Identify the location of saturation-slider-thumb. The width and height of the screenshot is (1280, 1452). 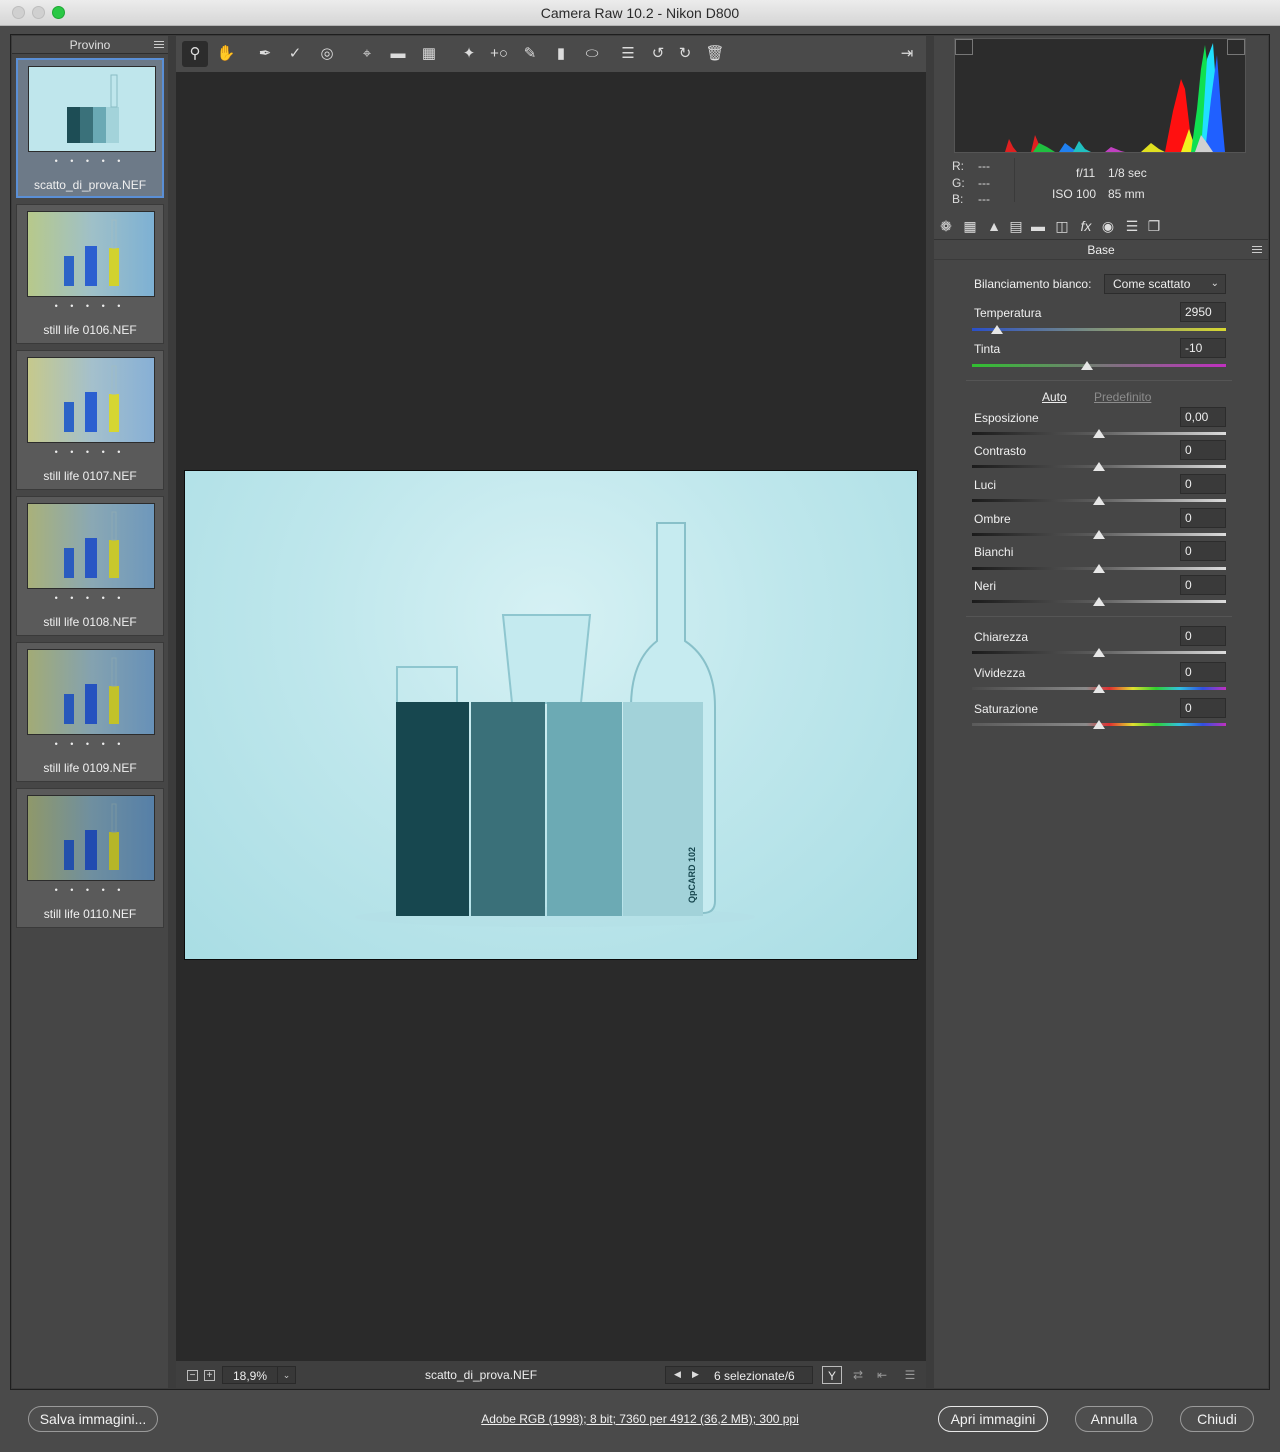
(1099, 724).